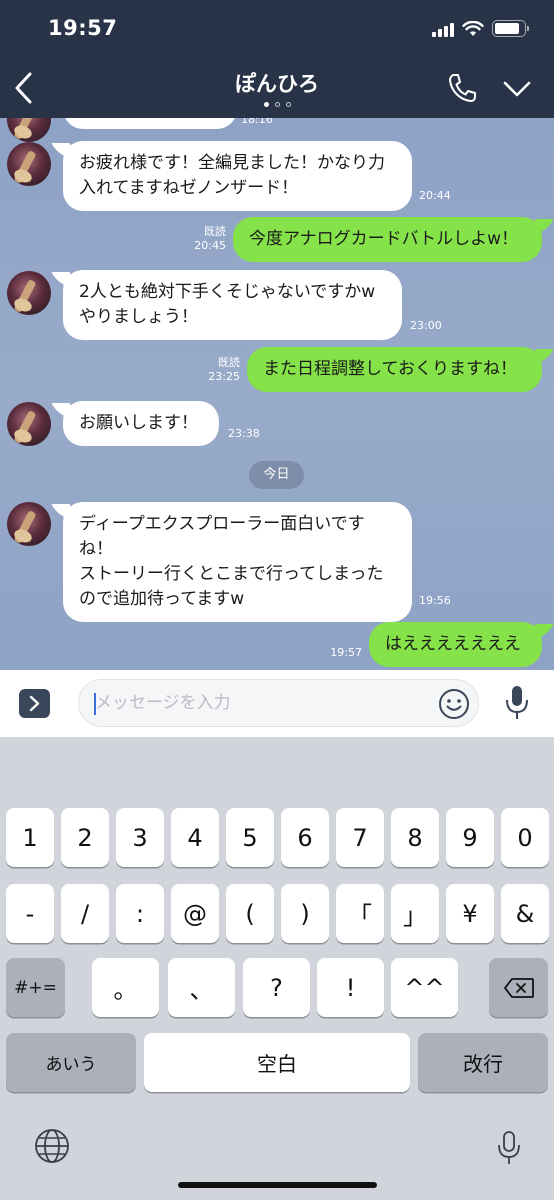 This screenshot has width=554, height=1200. What do you see at coordinates (517, 703) in the screenshot?
I see `microphone-icon` at bounding box center [517, 703].